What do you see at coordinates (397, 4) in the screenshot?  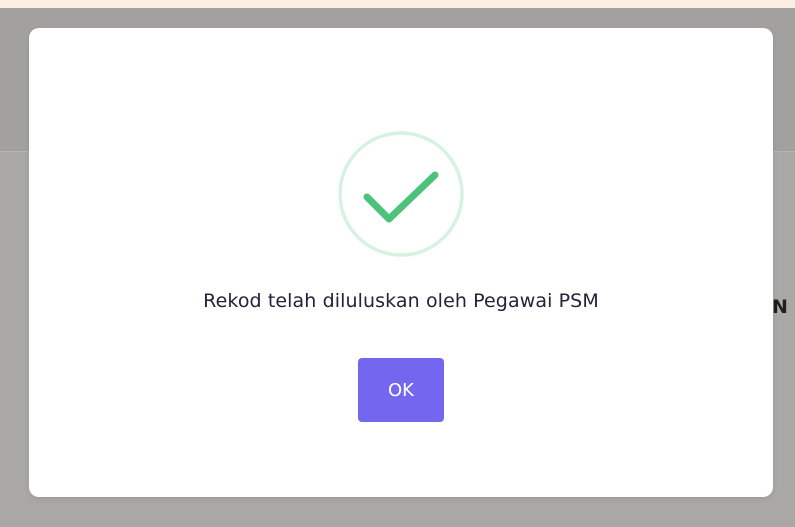 I see `page-top-strip` at bounding box center [397, 4].